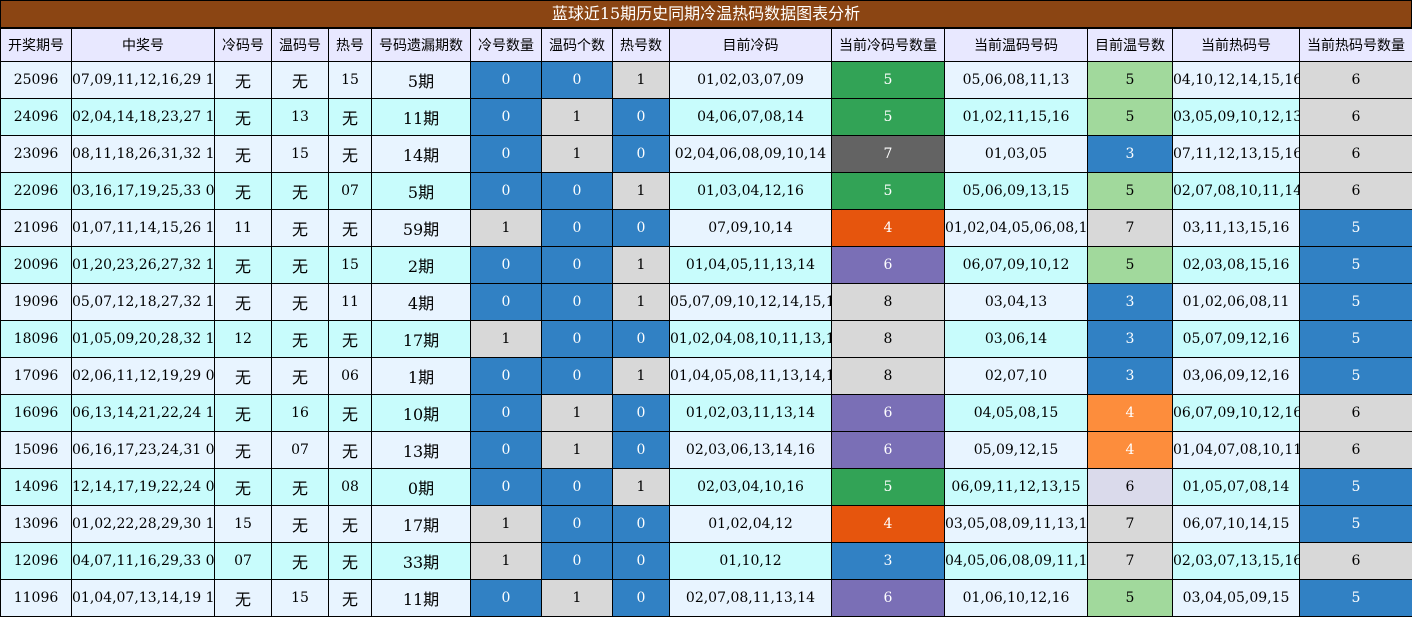 Image resolution: width=1412 pixels, height=618 pixels. What do you see at coordinates (888, 524) in the screenshot?
I see `table-cell: 4` at bounding box center [888, 524].